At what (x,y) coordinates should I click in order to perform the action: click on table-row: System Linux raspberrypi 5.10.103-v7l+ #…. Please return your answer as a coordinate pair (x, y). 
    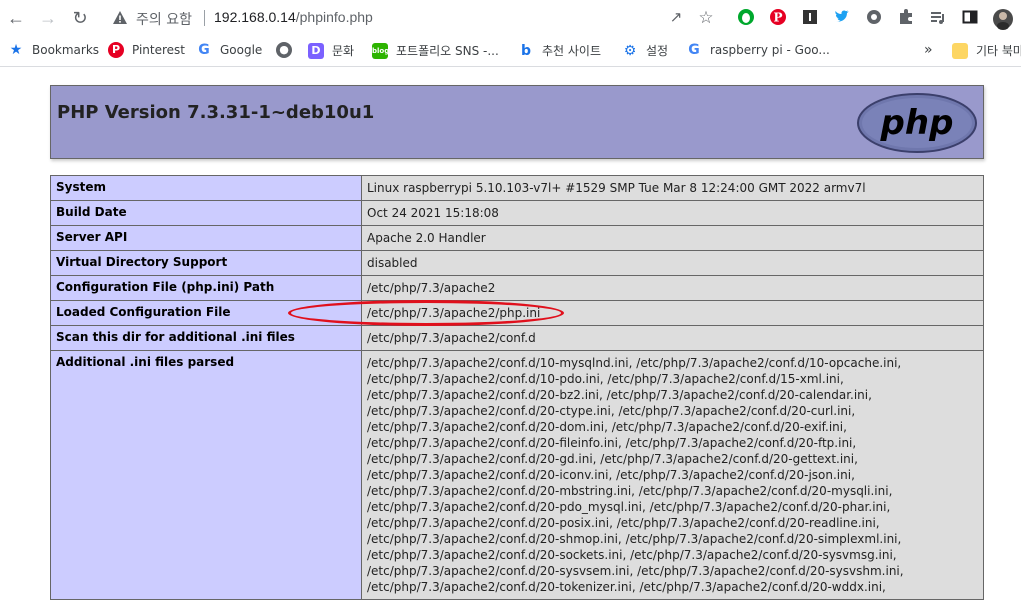
    Looking at the image, I should click on (517, 188).